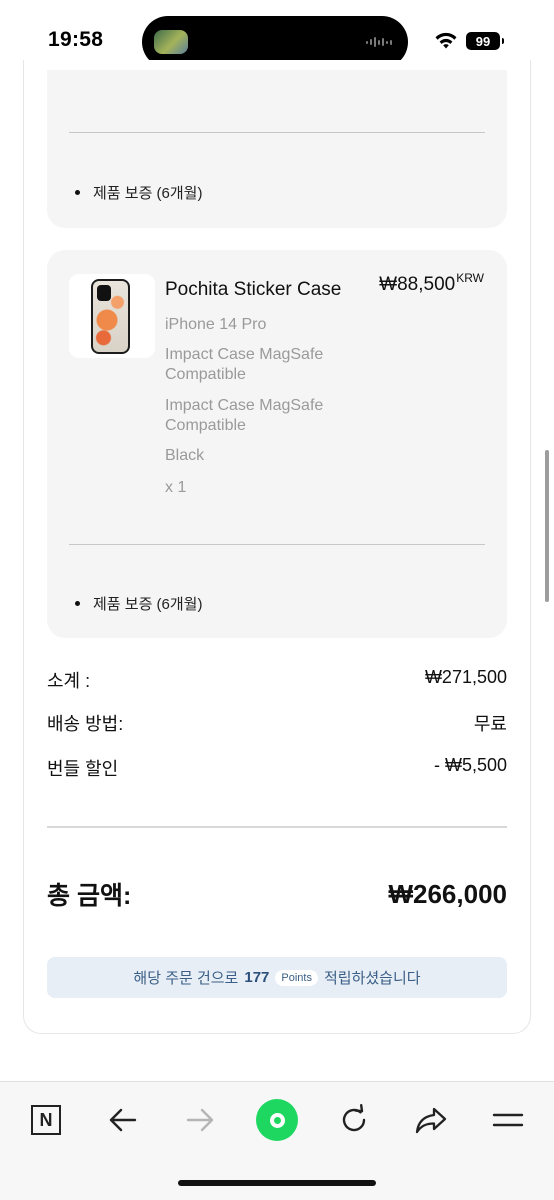  I want to click on phone-case-image, so click(110, 316).